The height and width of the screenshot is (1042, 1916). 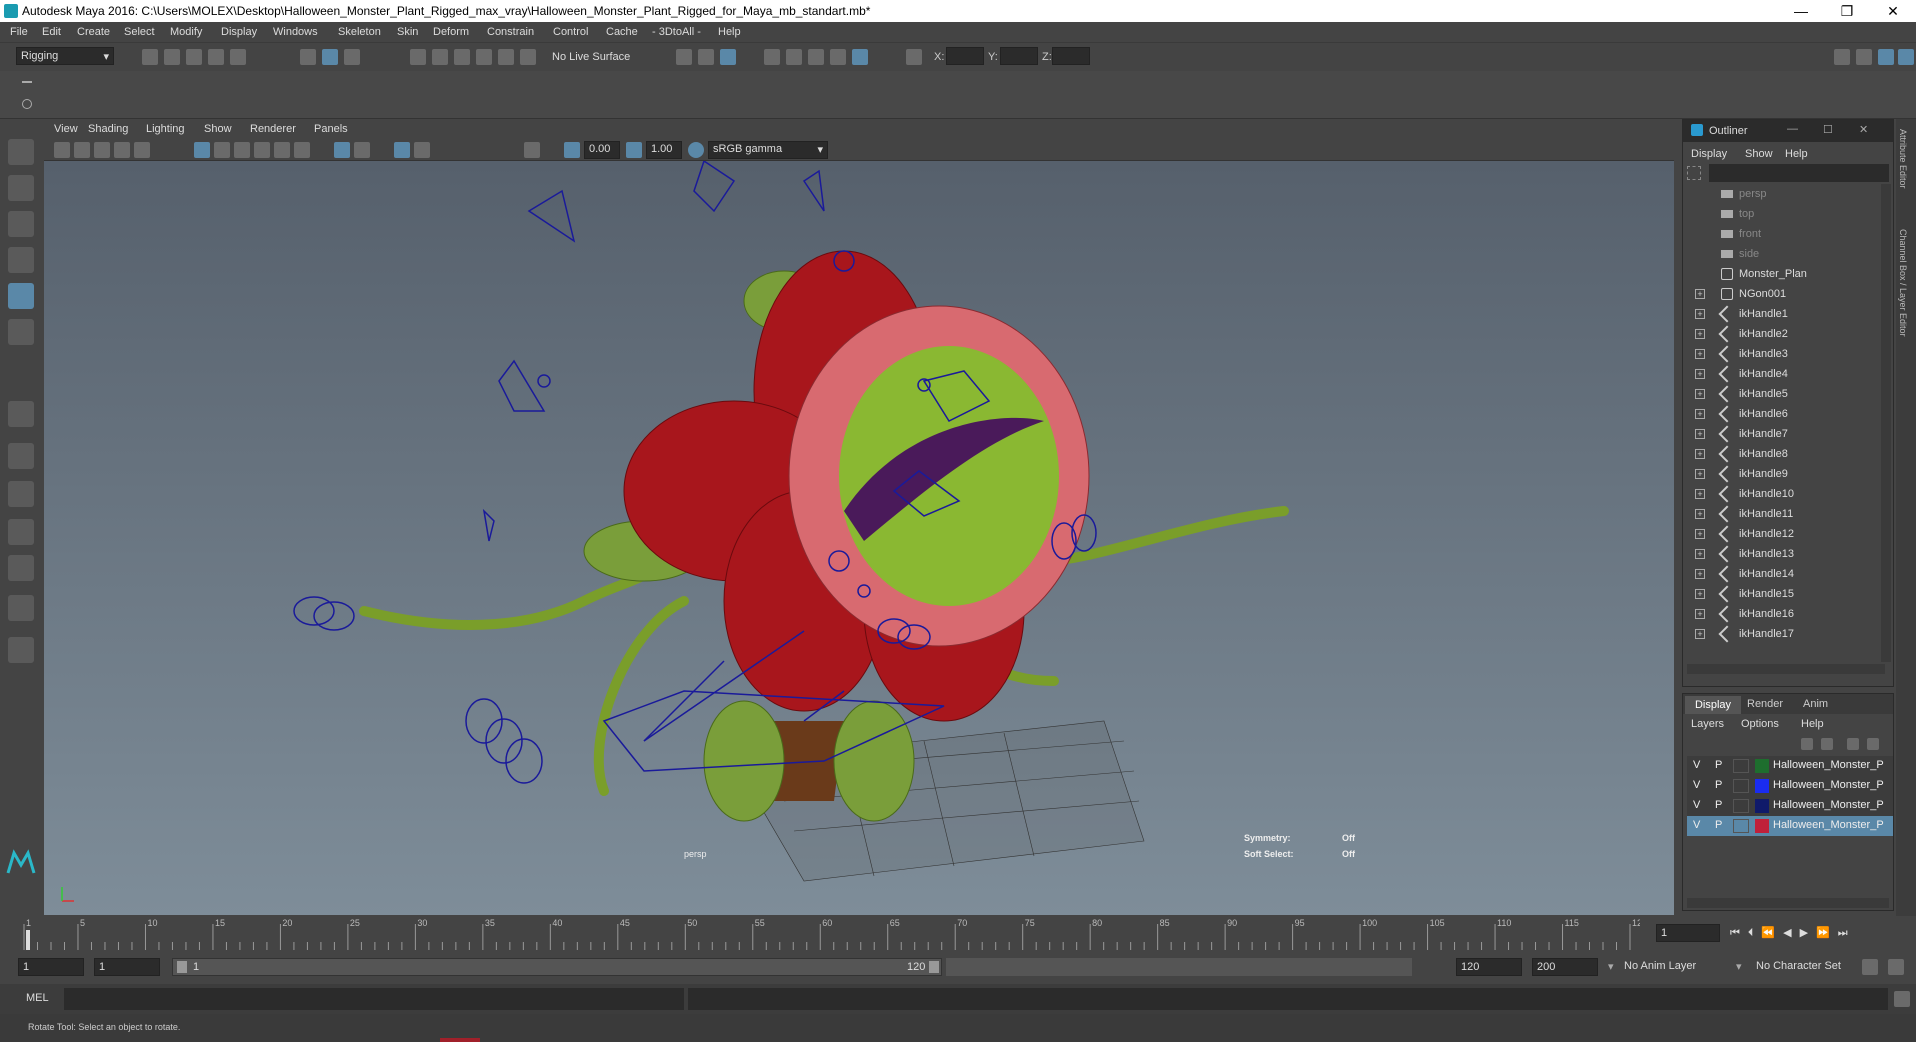 I want to click on gamma-field: 1.00, so click(x=664, y=150).